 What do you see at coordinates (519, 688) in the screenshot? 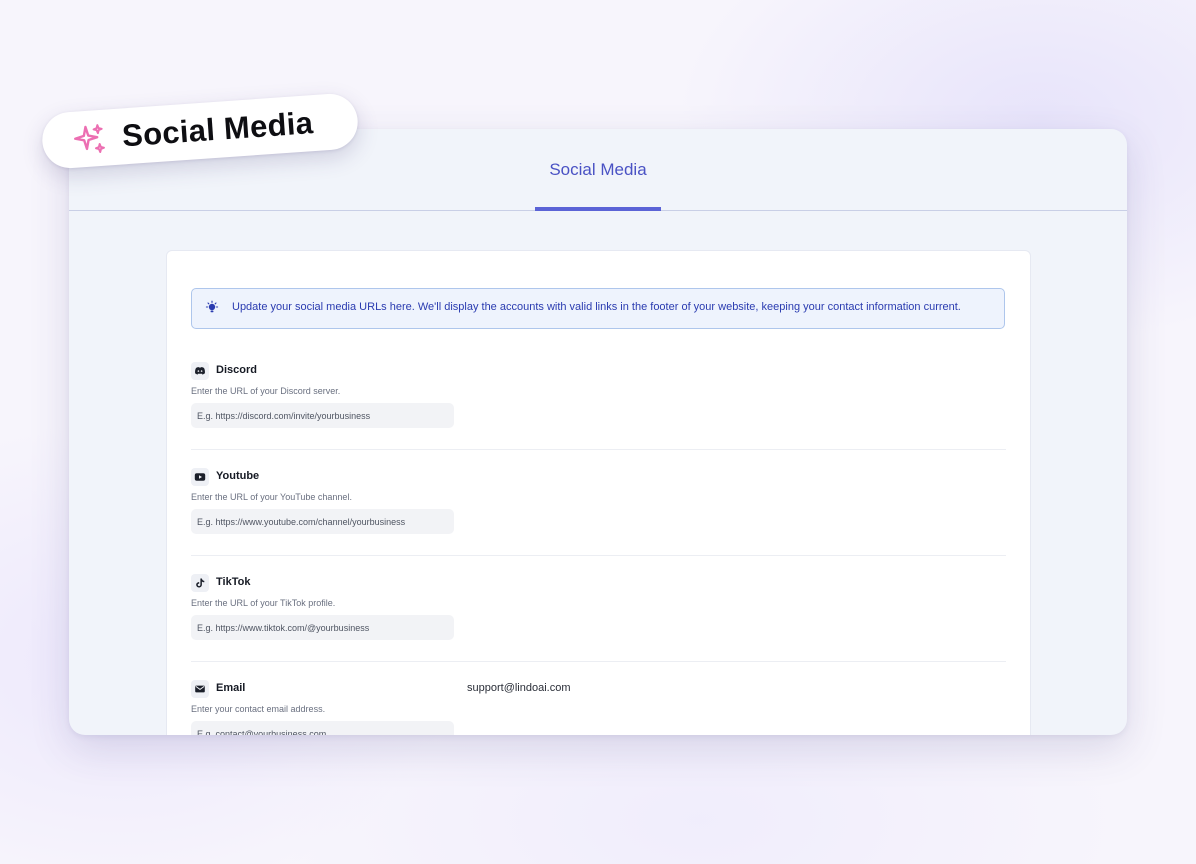
I see `email-current-value: support@lindoai.com` at bounding box center [519, 688].